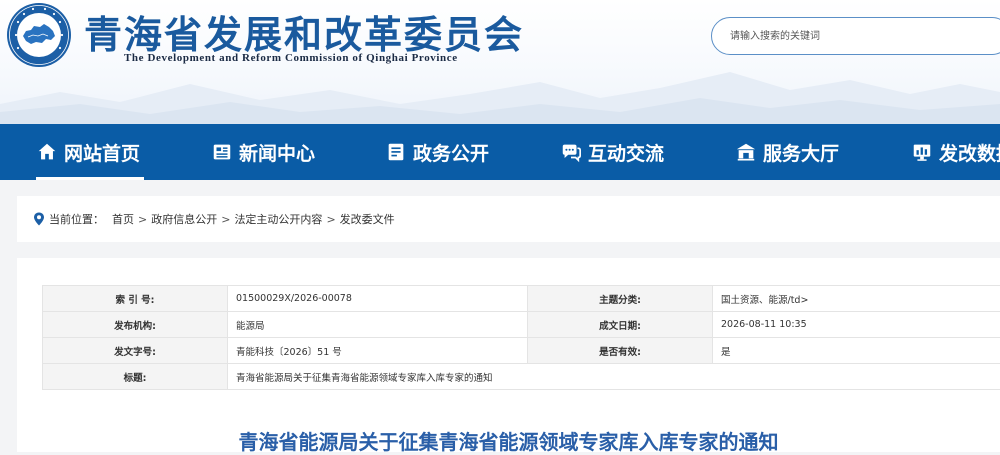 This screenshot has width=1000, height=455. I want to click on breadcrumb: 当前位置： 首页 > 政府信息公开 > 法定主动公开内容 > 发改委文件, so click(214, 219).